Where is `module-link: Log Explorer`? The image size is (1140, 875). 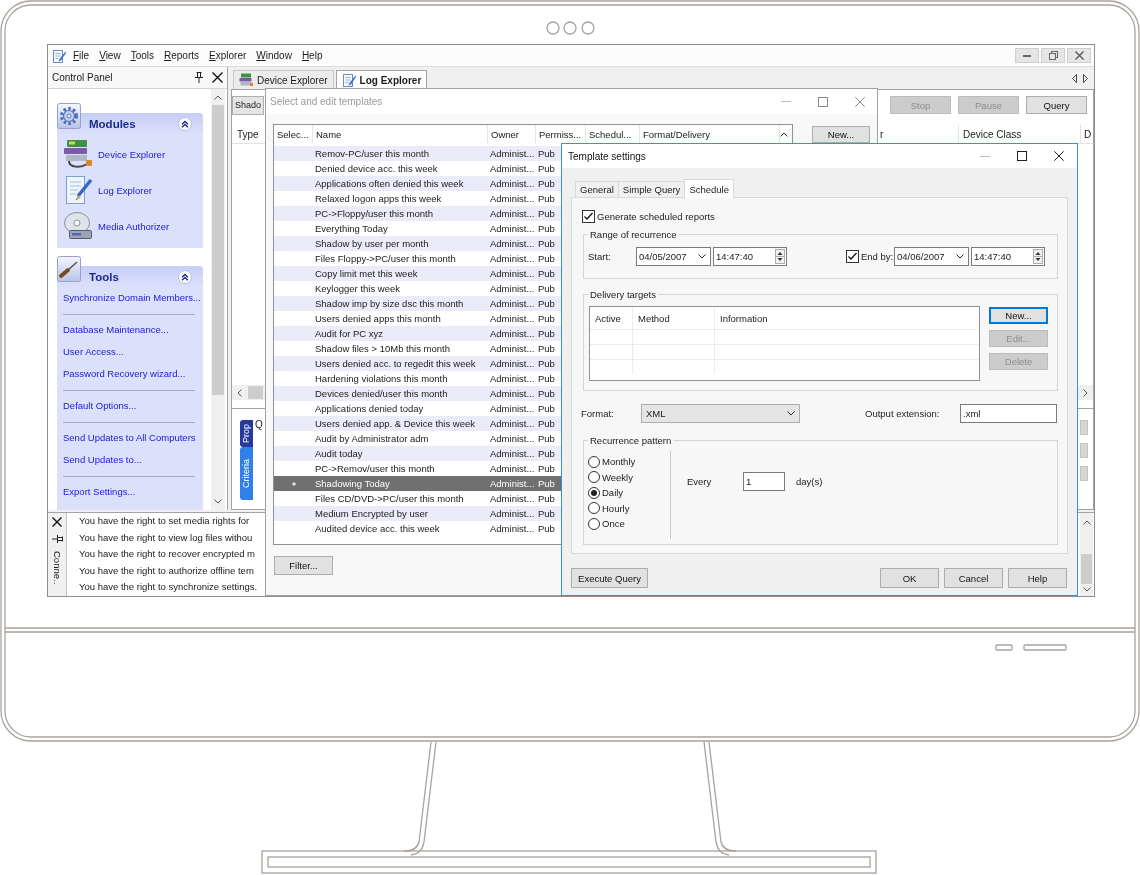 module-link: Log Explorer is located at coordinates (107, 190).